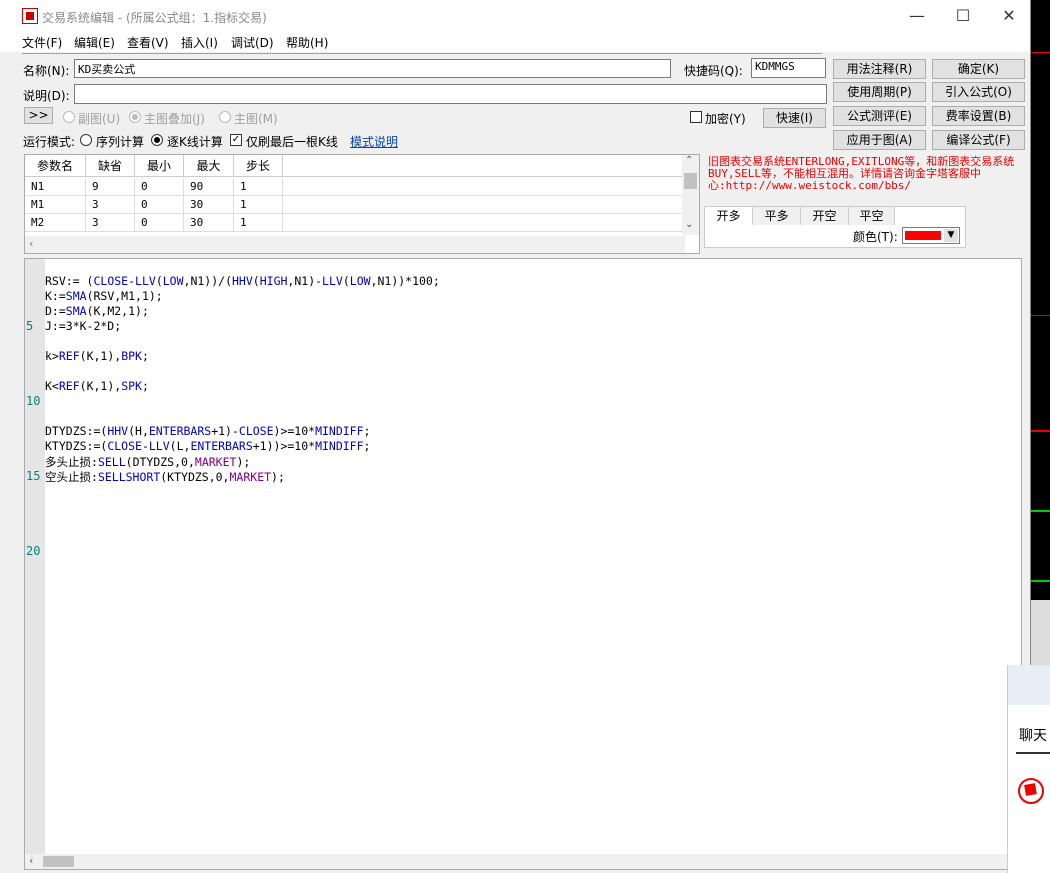  I want to click on mode-help-link: 模式说明, so click(374, 141).